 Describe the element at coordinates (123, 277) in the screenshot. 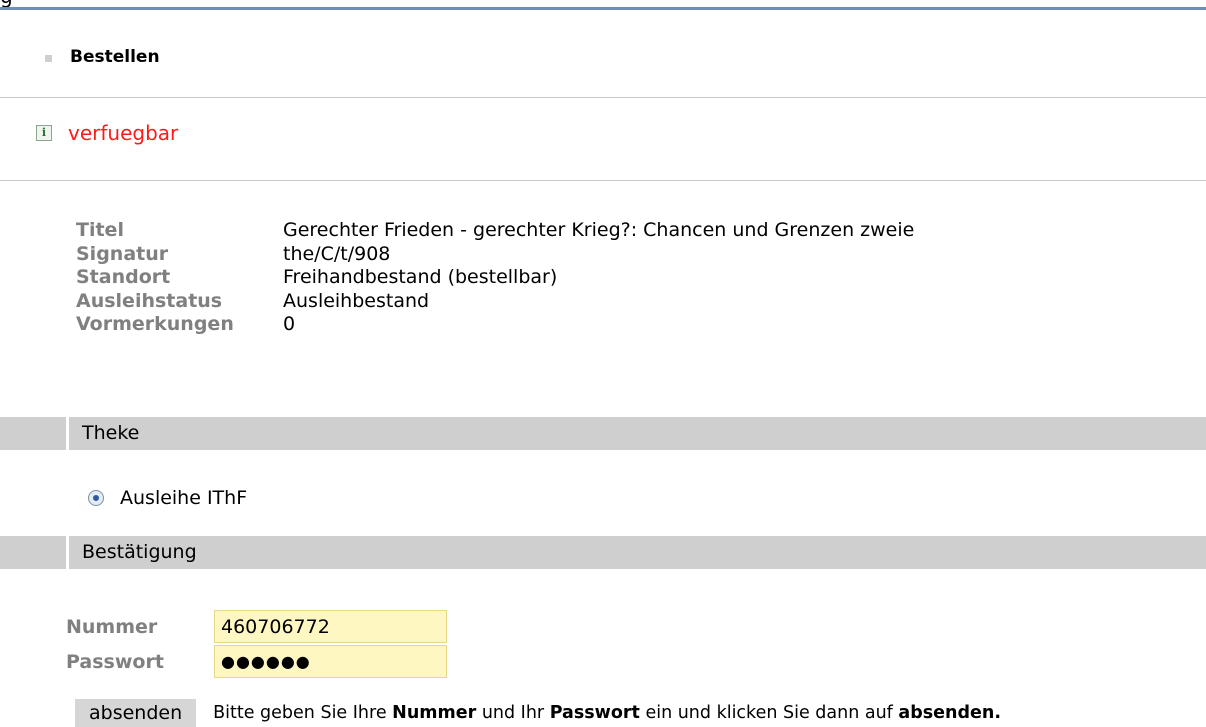

I see `detail-key: Standort` at that location.